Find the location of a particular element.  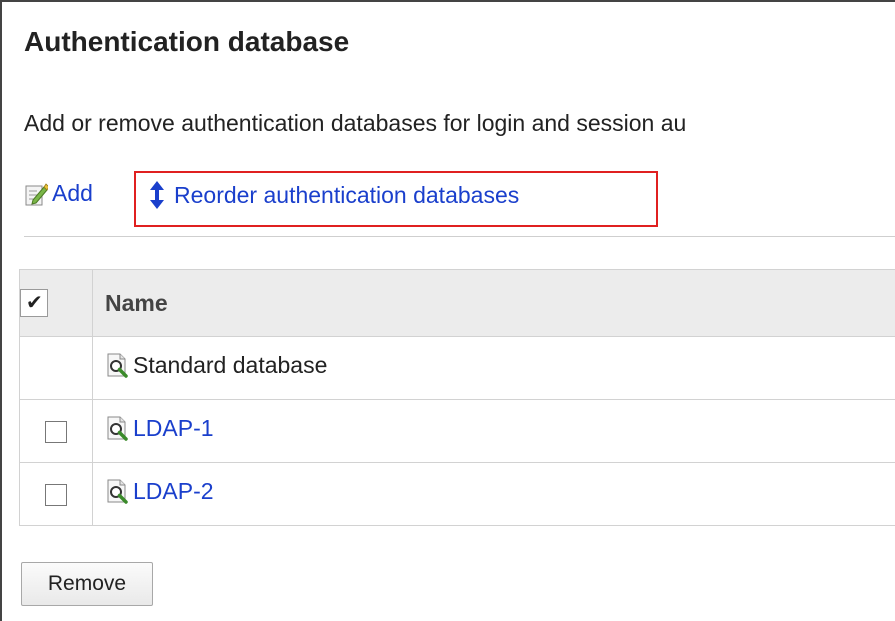

table-row: Standard database is located at coordinates (457, 368).